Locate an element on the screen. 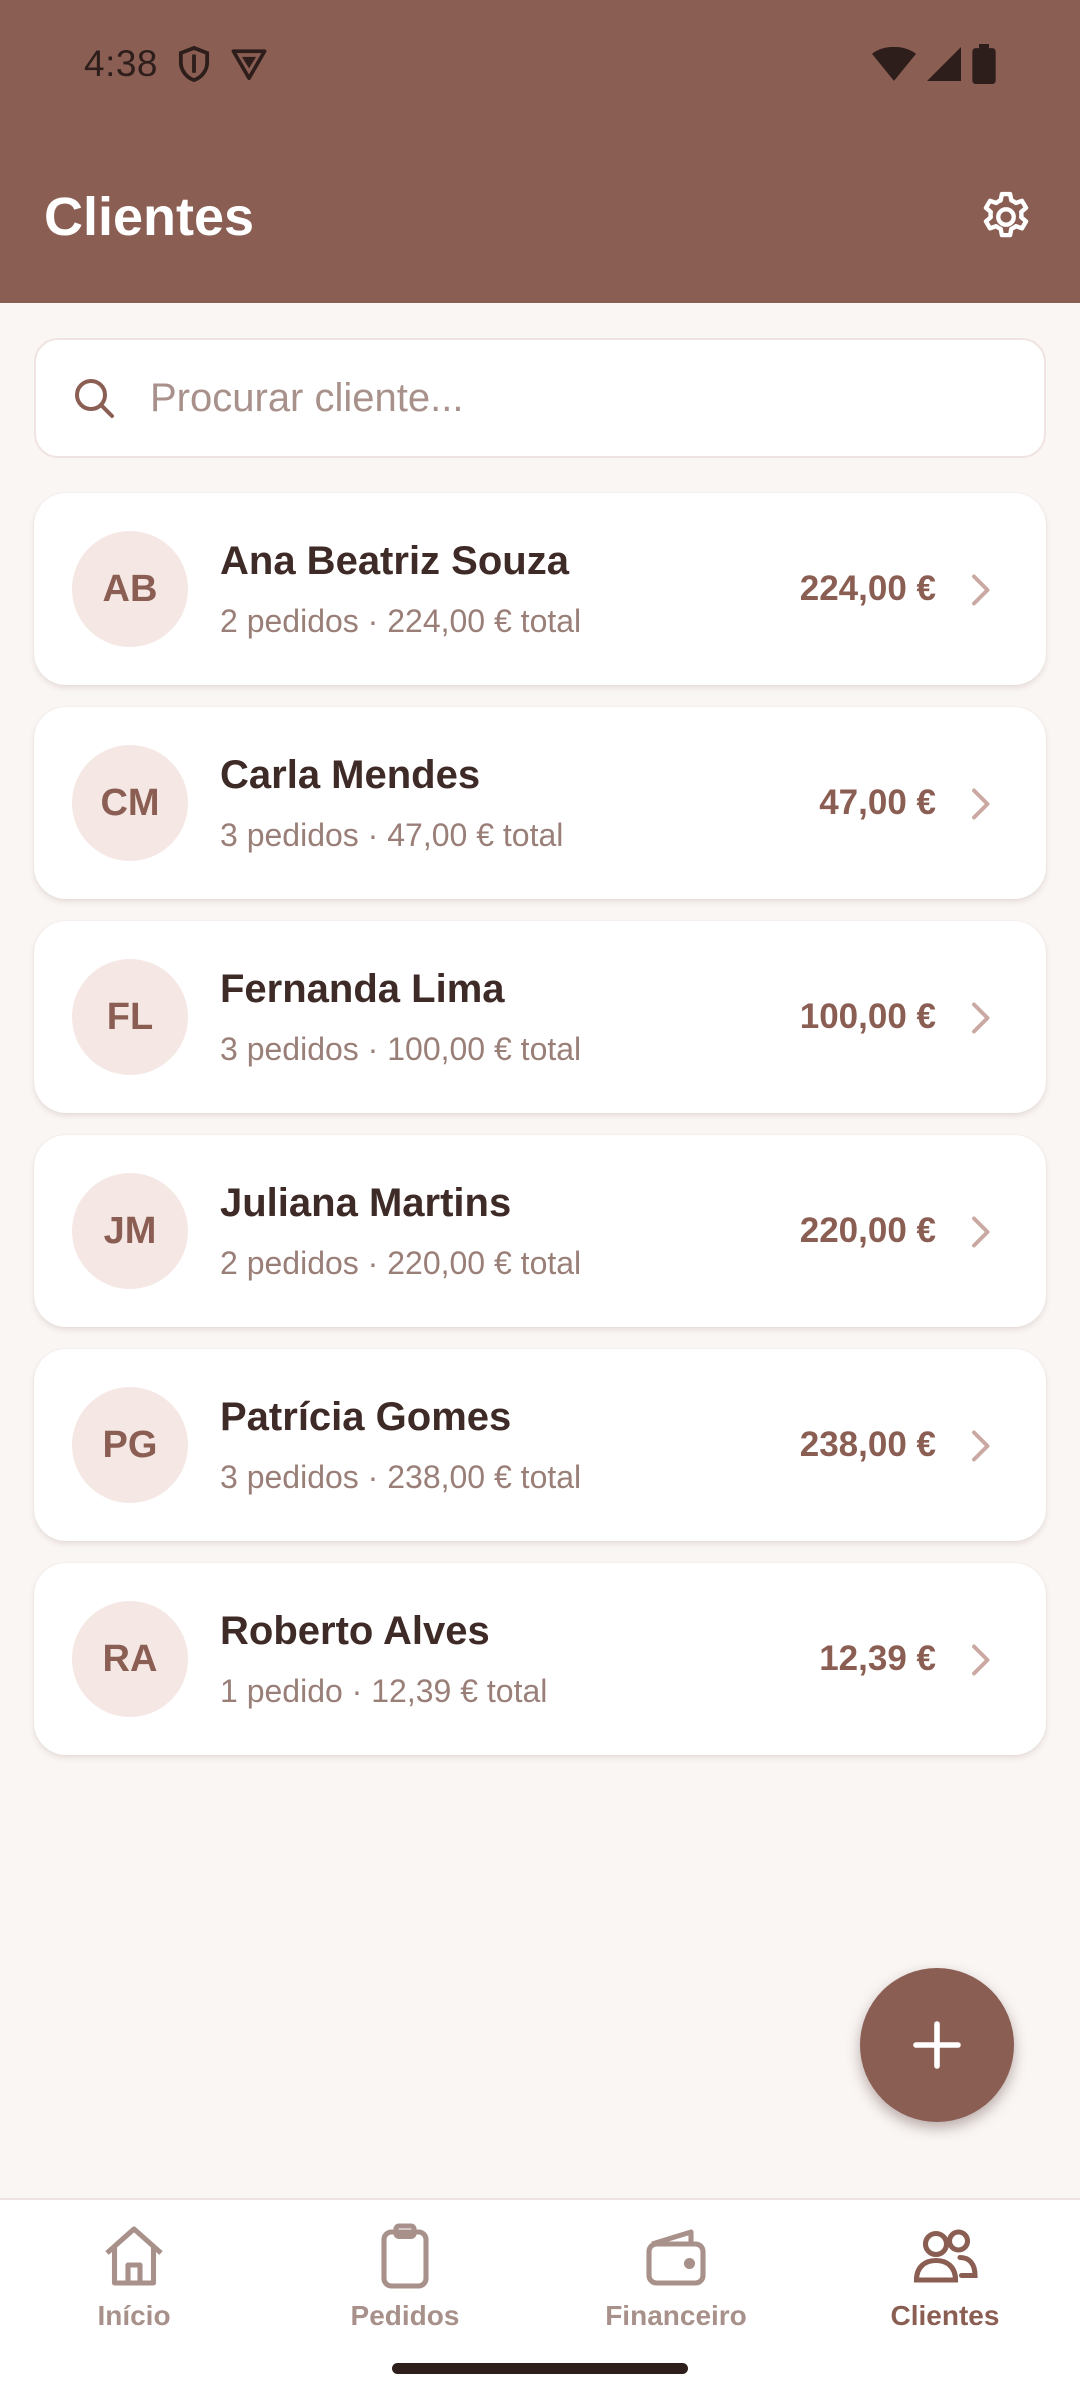 The image size is (1080, 2400). client-name: Juliana Martins is located at coordinates (366, 1203).